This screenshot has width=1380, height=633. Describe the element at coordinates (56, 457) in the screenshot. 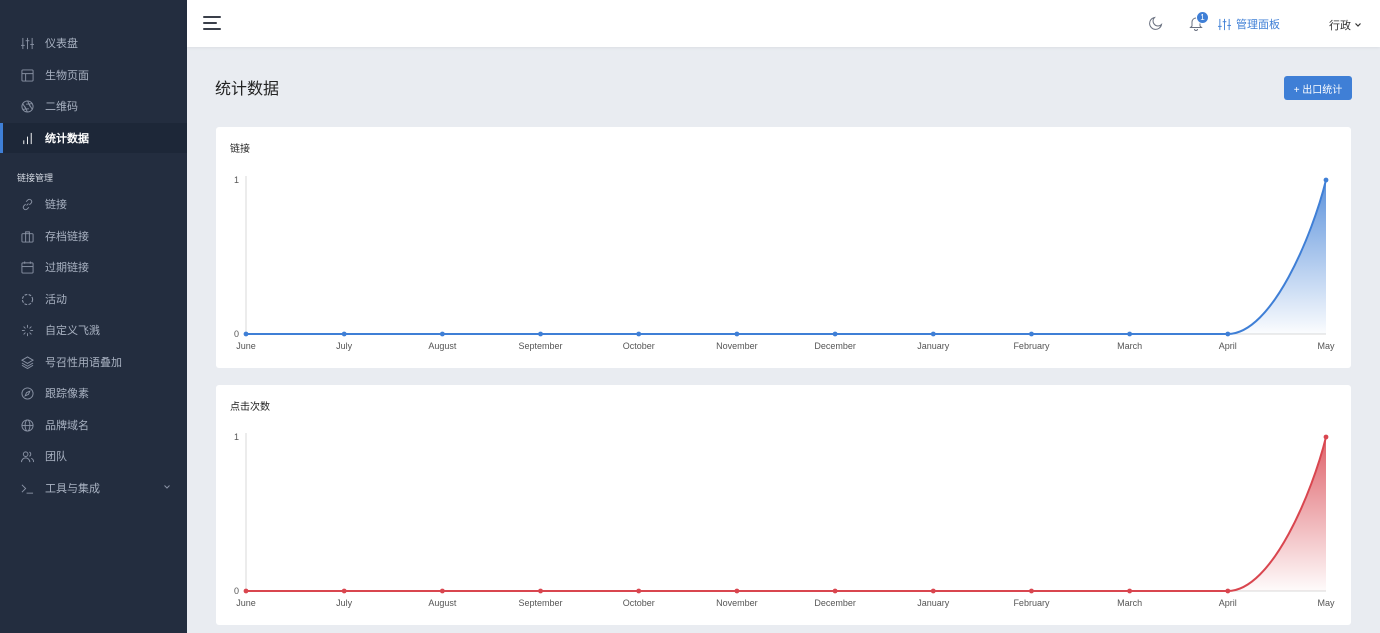

I see `sidebar-item-label: 团队` at that location.